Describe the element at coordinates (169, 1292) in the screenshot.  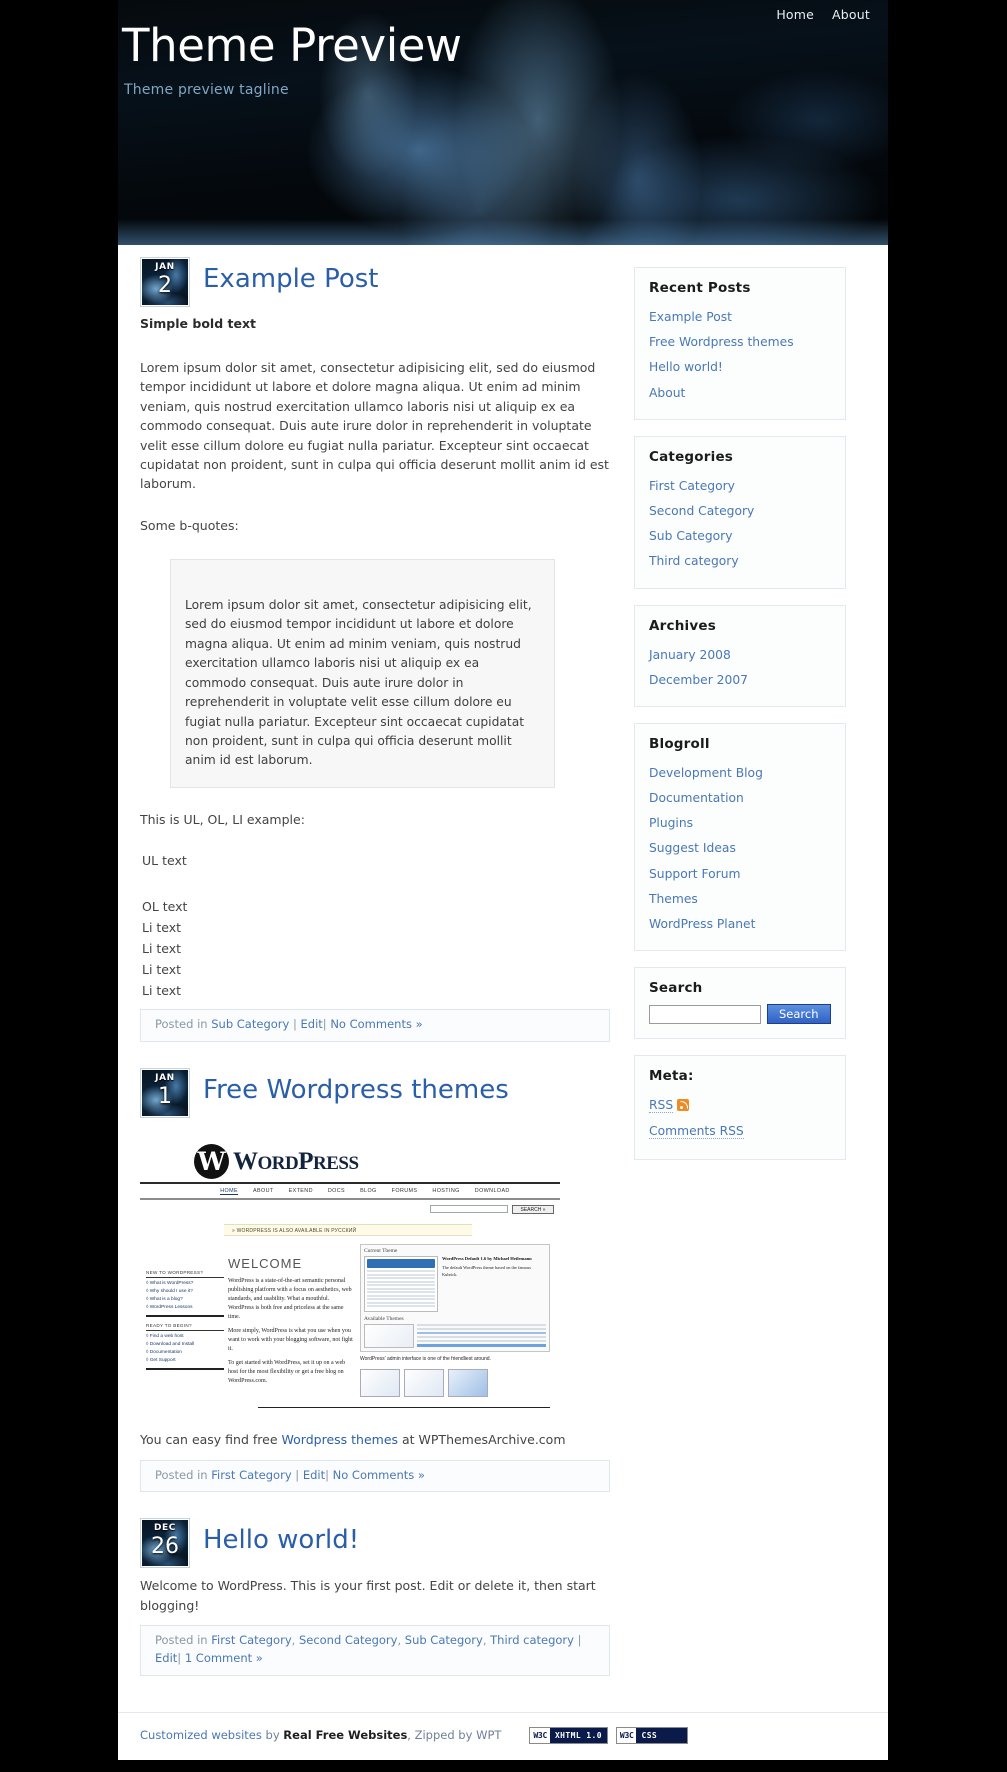
I see `wp-left-link: ◊ Why should I use it?` at that location.